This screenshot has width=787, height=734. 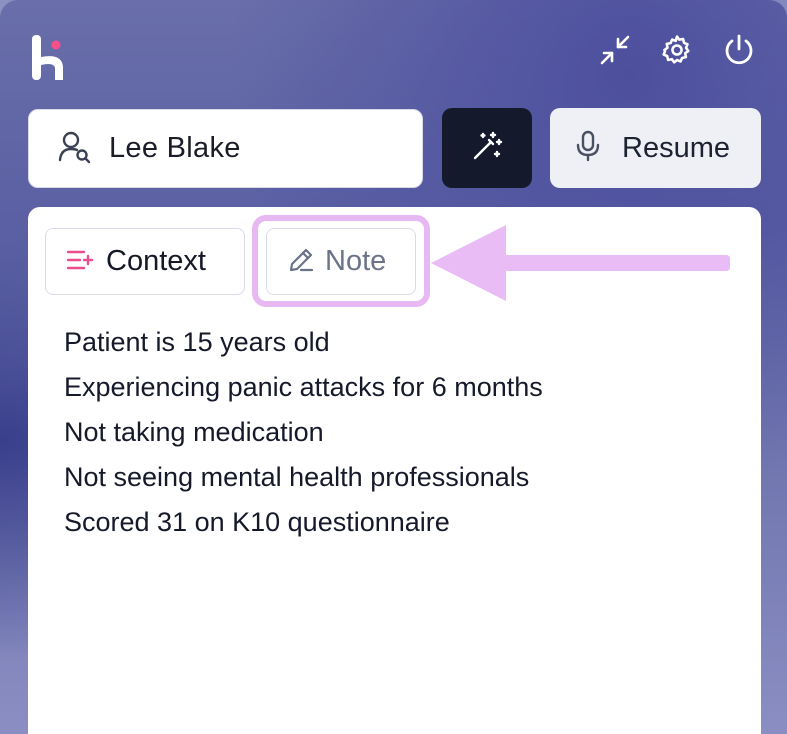 What do you see at coordinates (297, 477) in the screenshot?
I see `note-line: Not seeing mental health professionals` at bounding box center [297, 477].